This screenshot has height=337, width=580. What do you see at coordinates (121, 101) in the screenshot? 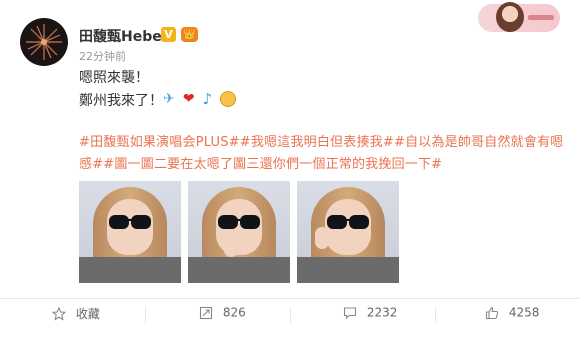
I see `post-text-line-2: 鄭州我來了！` at bounding box center [121, 101].